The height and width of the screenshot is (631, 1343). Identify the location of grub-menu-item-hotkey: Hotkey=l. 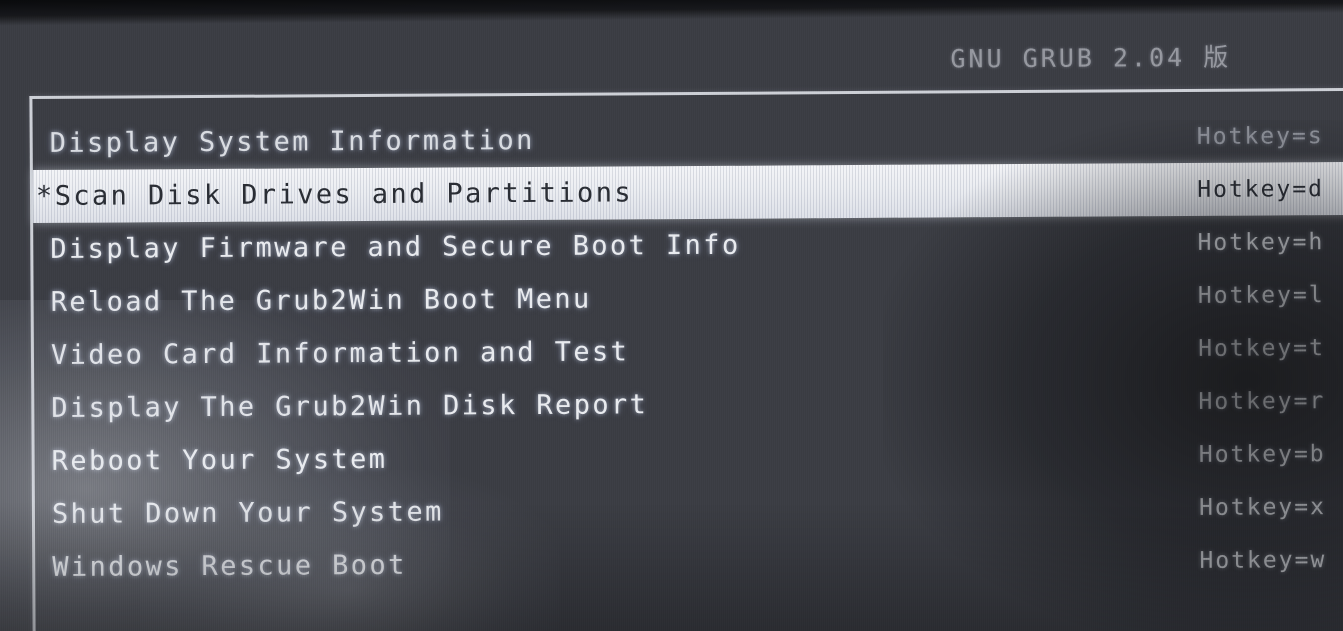
(1261, 295).